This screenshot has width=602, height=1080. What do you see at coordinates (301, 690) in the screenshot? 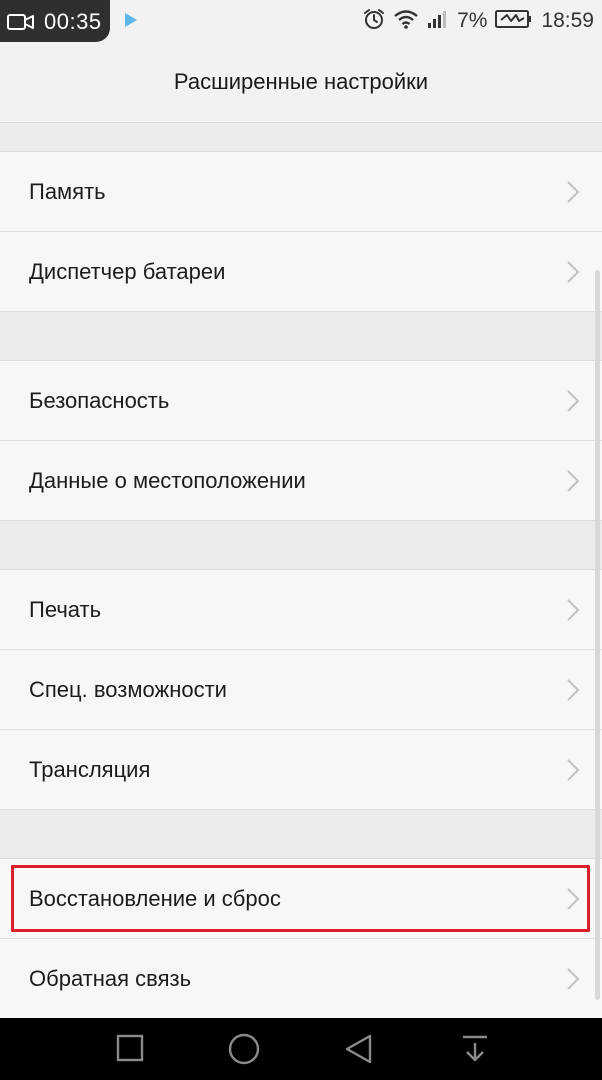
I see `list-item-accessibility: Спец. возможности` at bounding box center [301, 690].